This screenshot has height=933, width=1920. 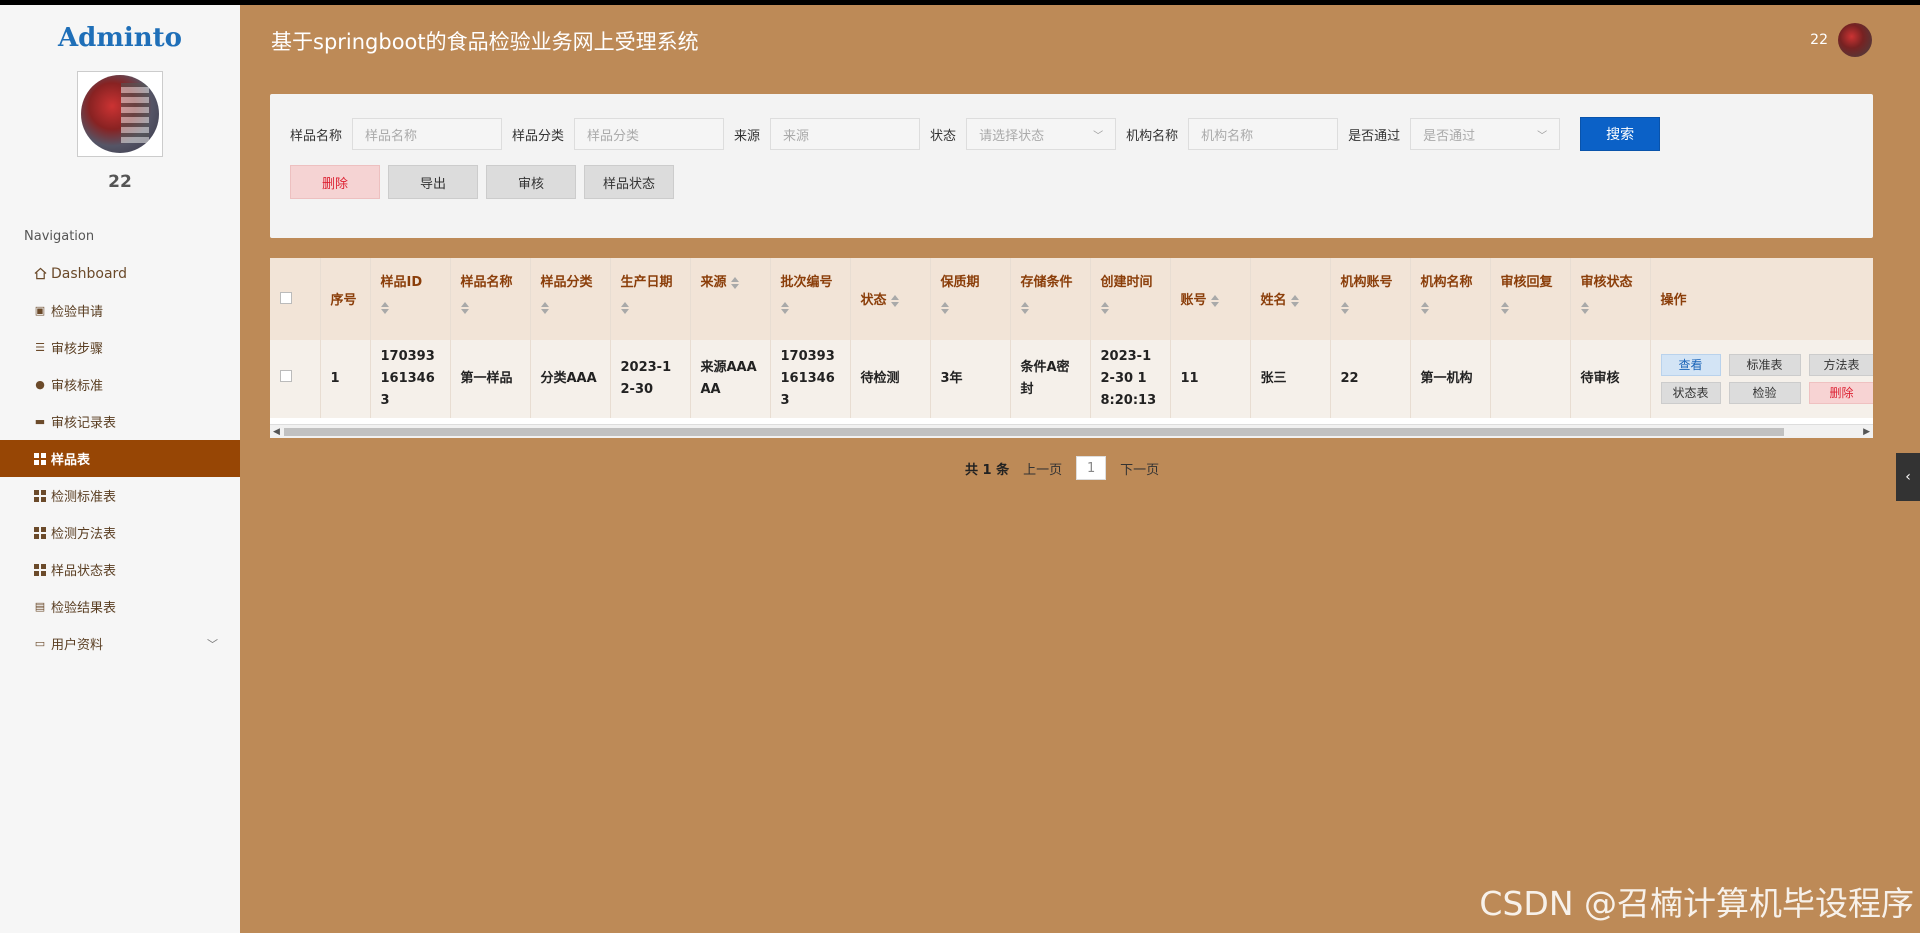 I want to click on status-placeholder: 请选择状态, so click(x=1012, y=136).